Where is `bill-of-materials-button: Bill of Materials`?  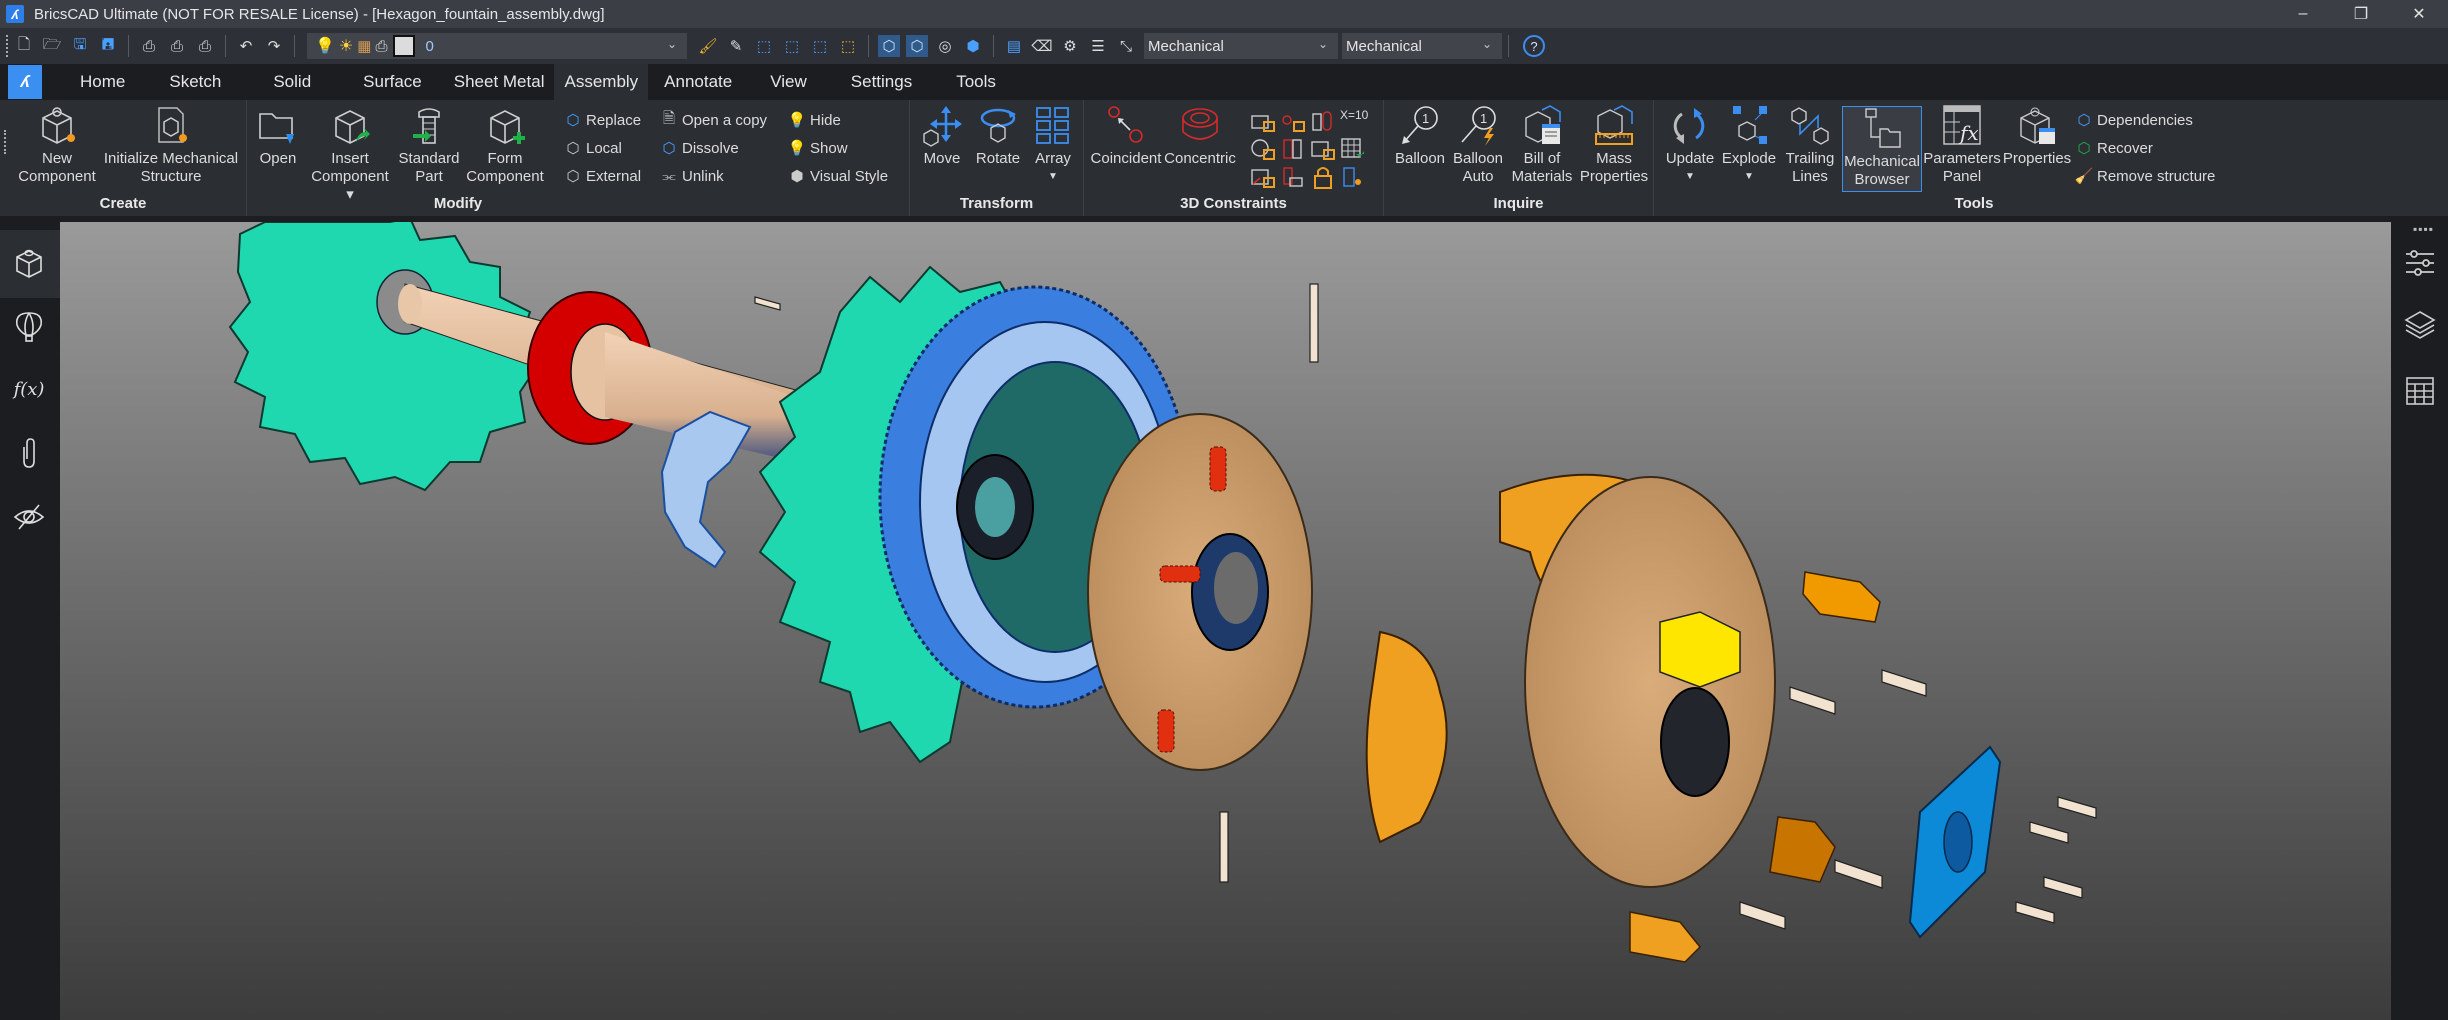 bill-of-materials-button: Bill of Materials is located at coordinates (1542, 145).